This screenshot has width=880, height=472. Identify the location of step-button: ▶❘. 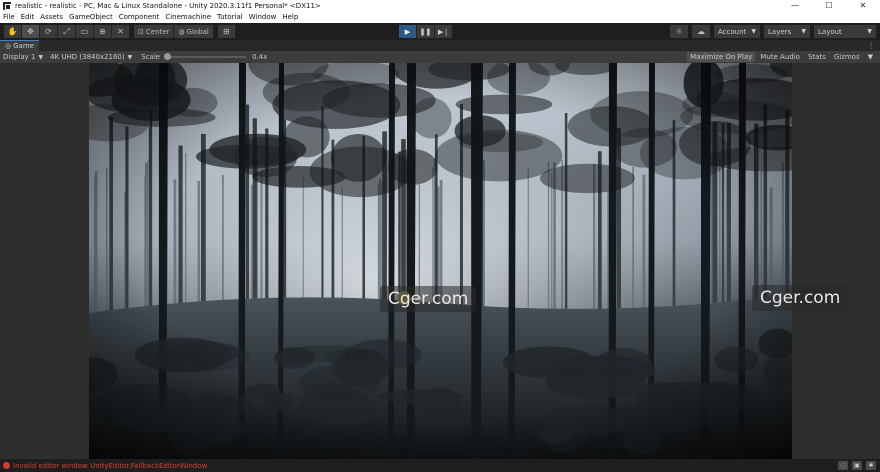
(444, 31).